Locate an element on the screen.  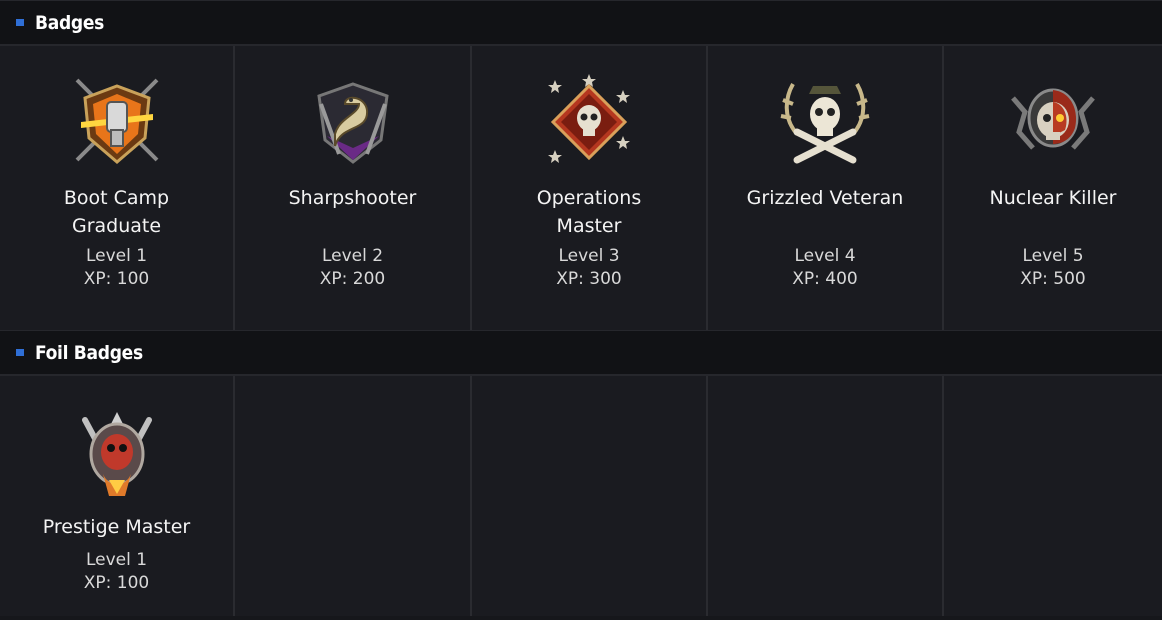
snake-shield-icon is located at coordinates (352, 123).